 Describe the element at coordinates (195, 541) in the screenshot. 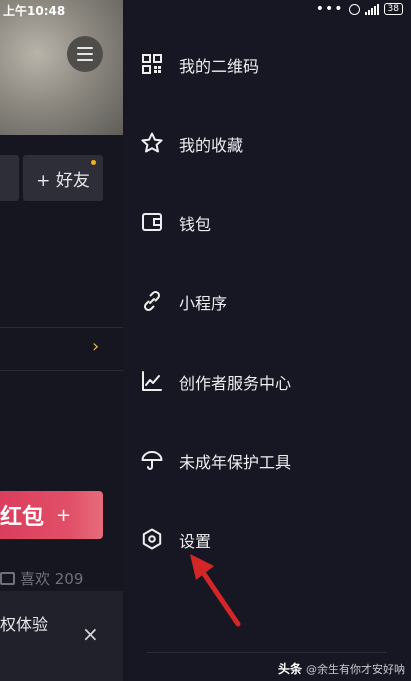

I see `drawer-item-label: 设置` at that location.